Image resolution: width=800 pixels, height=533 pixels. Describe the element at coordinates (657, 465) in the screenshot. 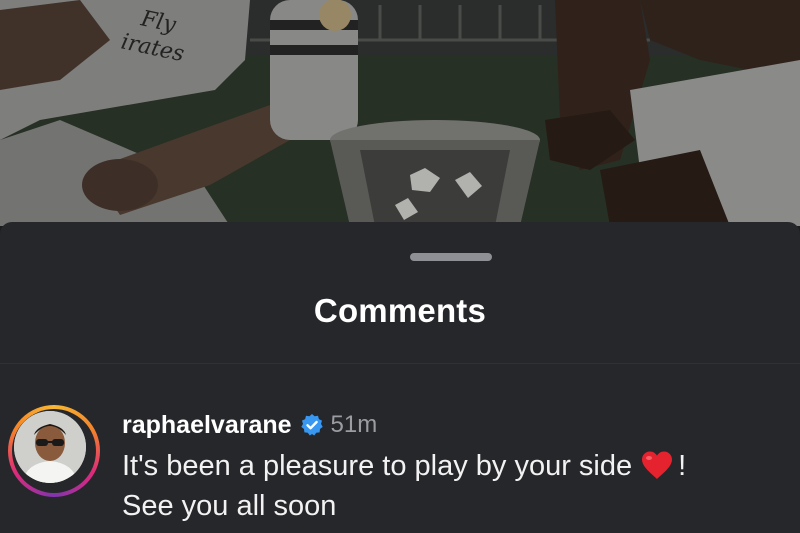

I see `red-heart-emoji-icon` at that location.